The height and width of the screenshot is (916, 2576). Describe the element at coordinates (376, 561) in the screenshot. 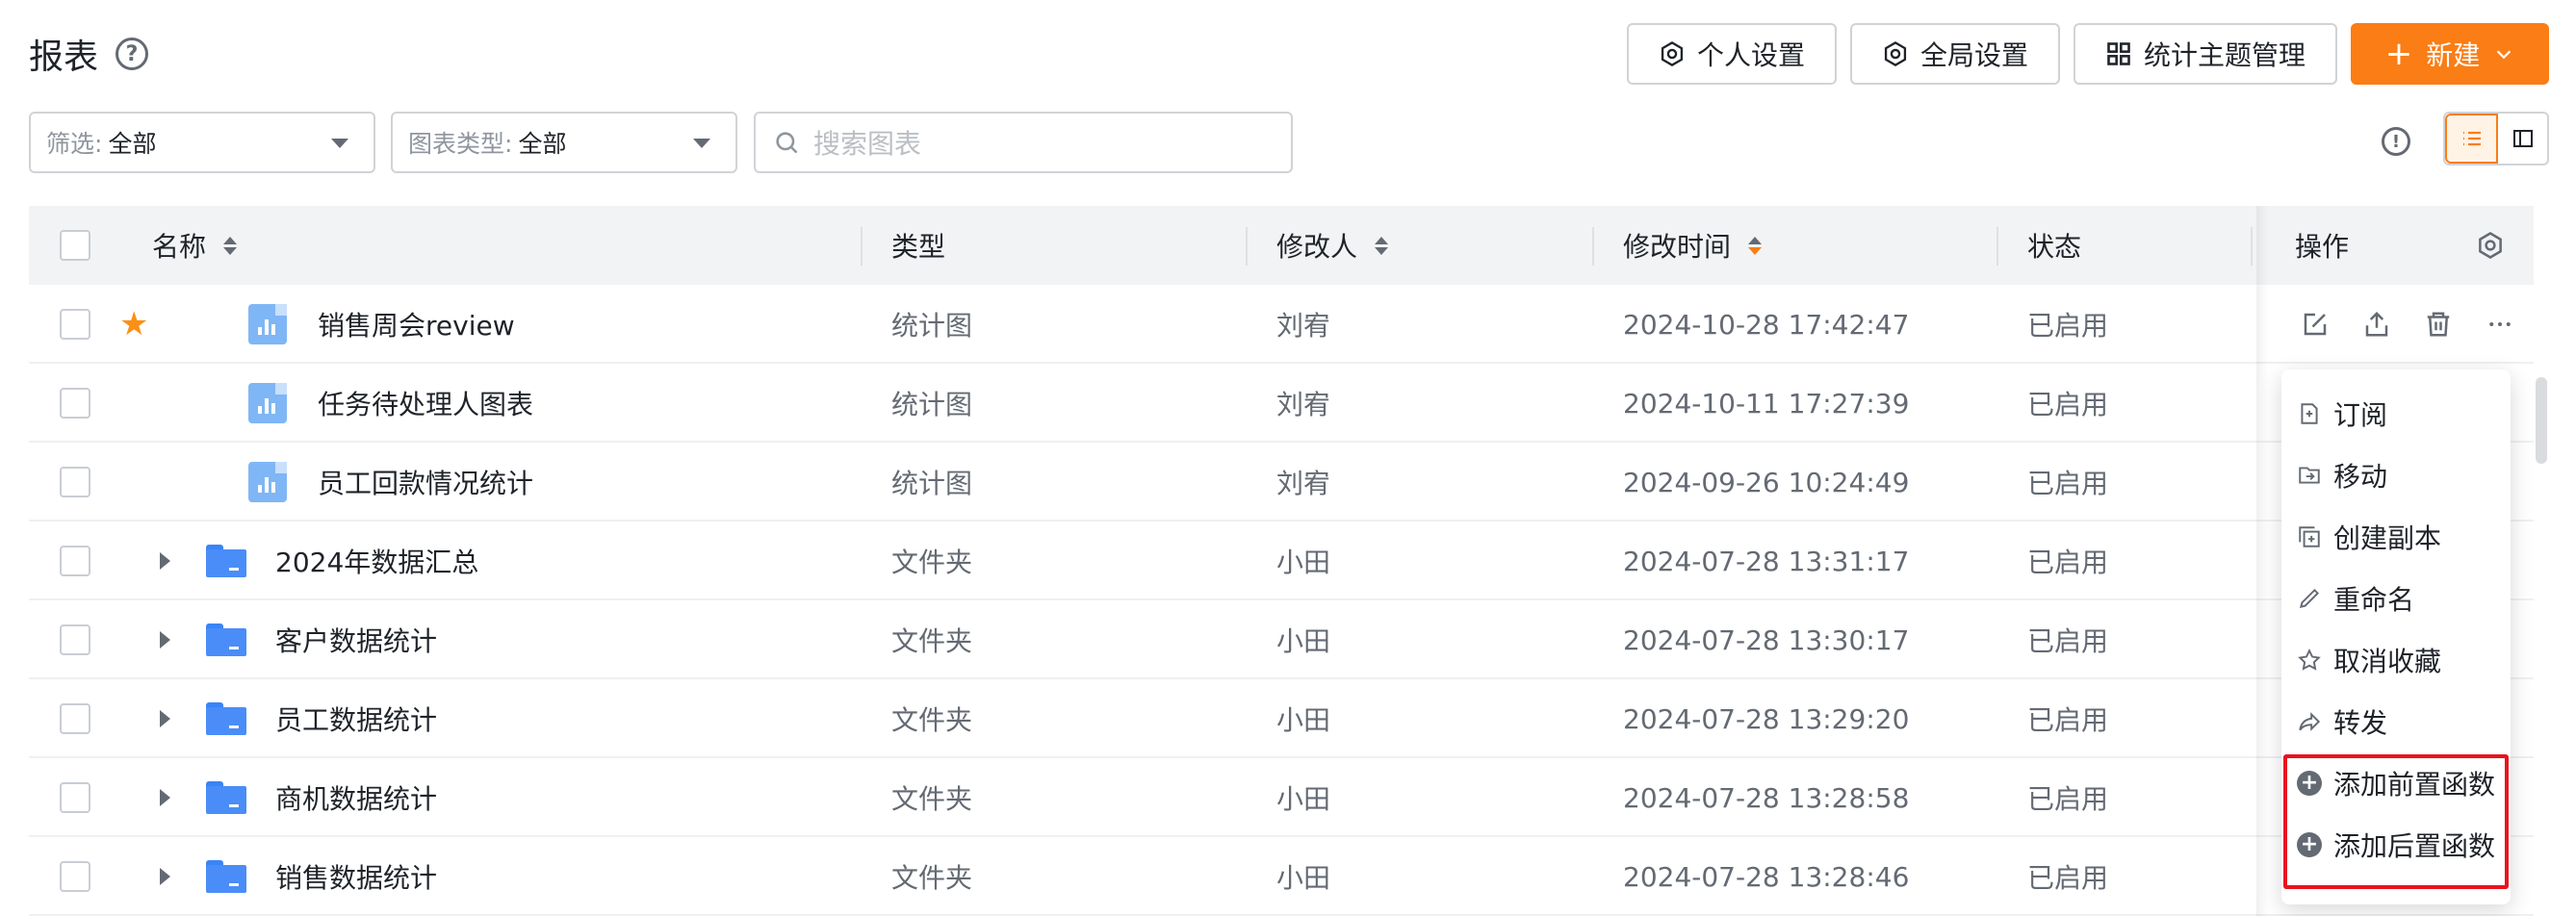

I see `row-name: 2024年数据汇总` at that location.